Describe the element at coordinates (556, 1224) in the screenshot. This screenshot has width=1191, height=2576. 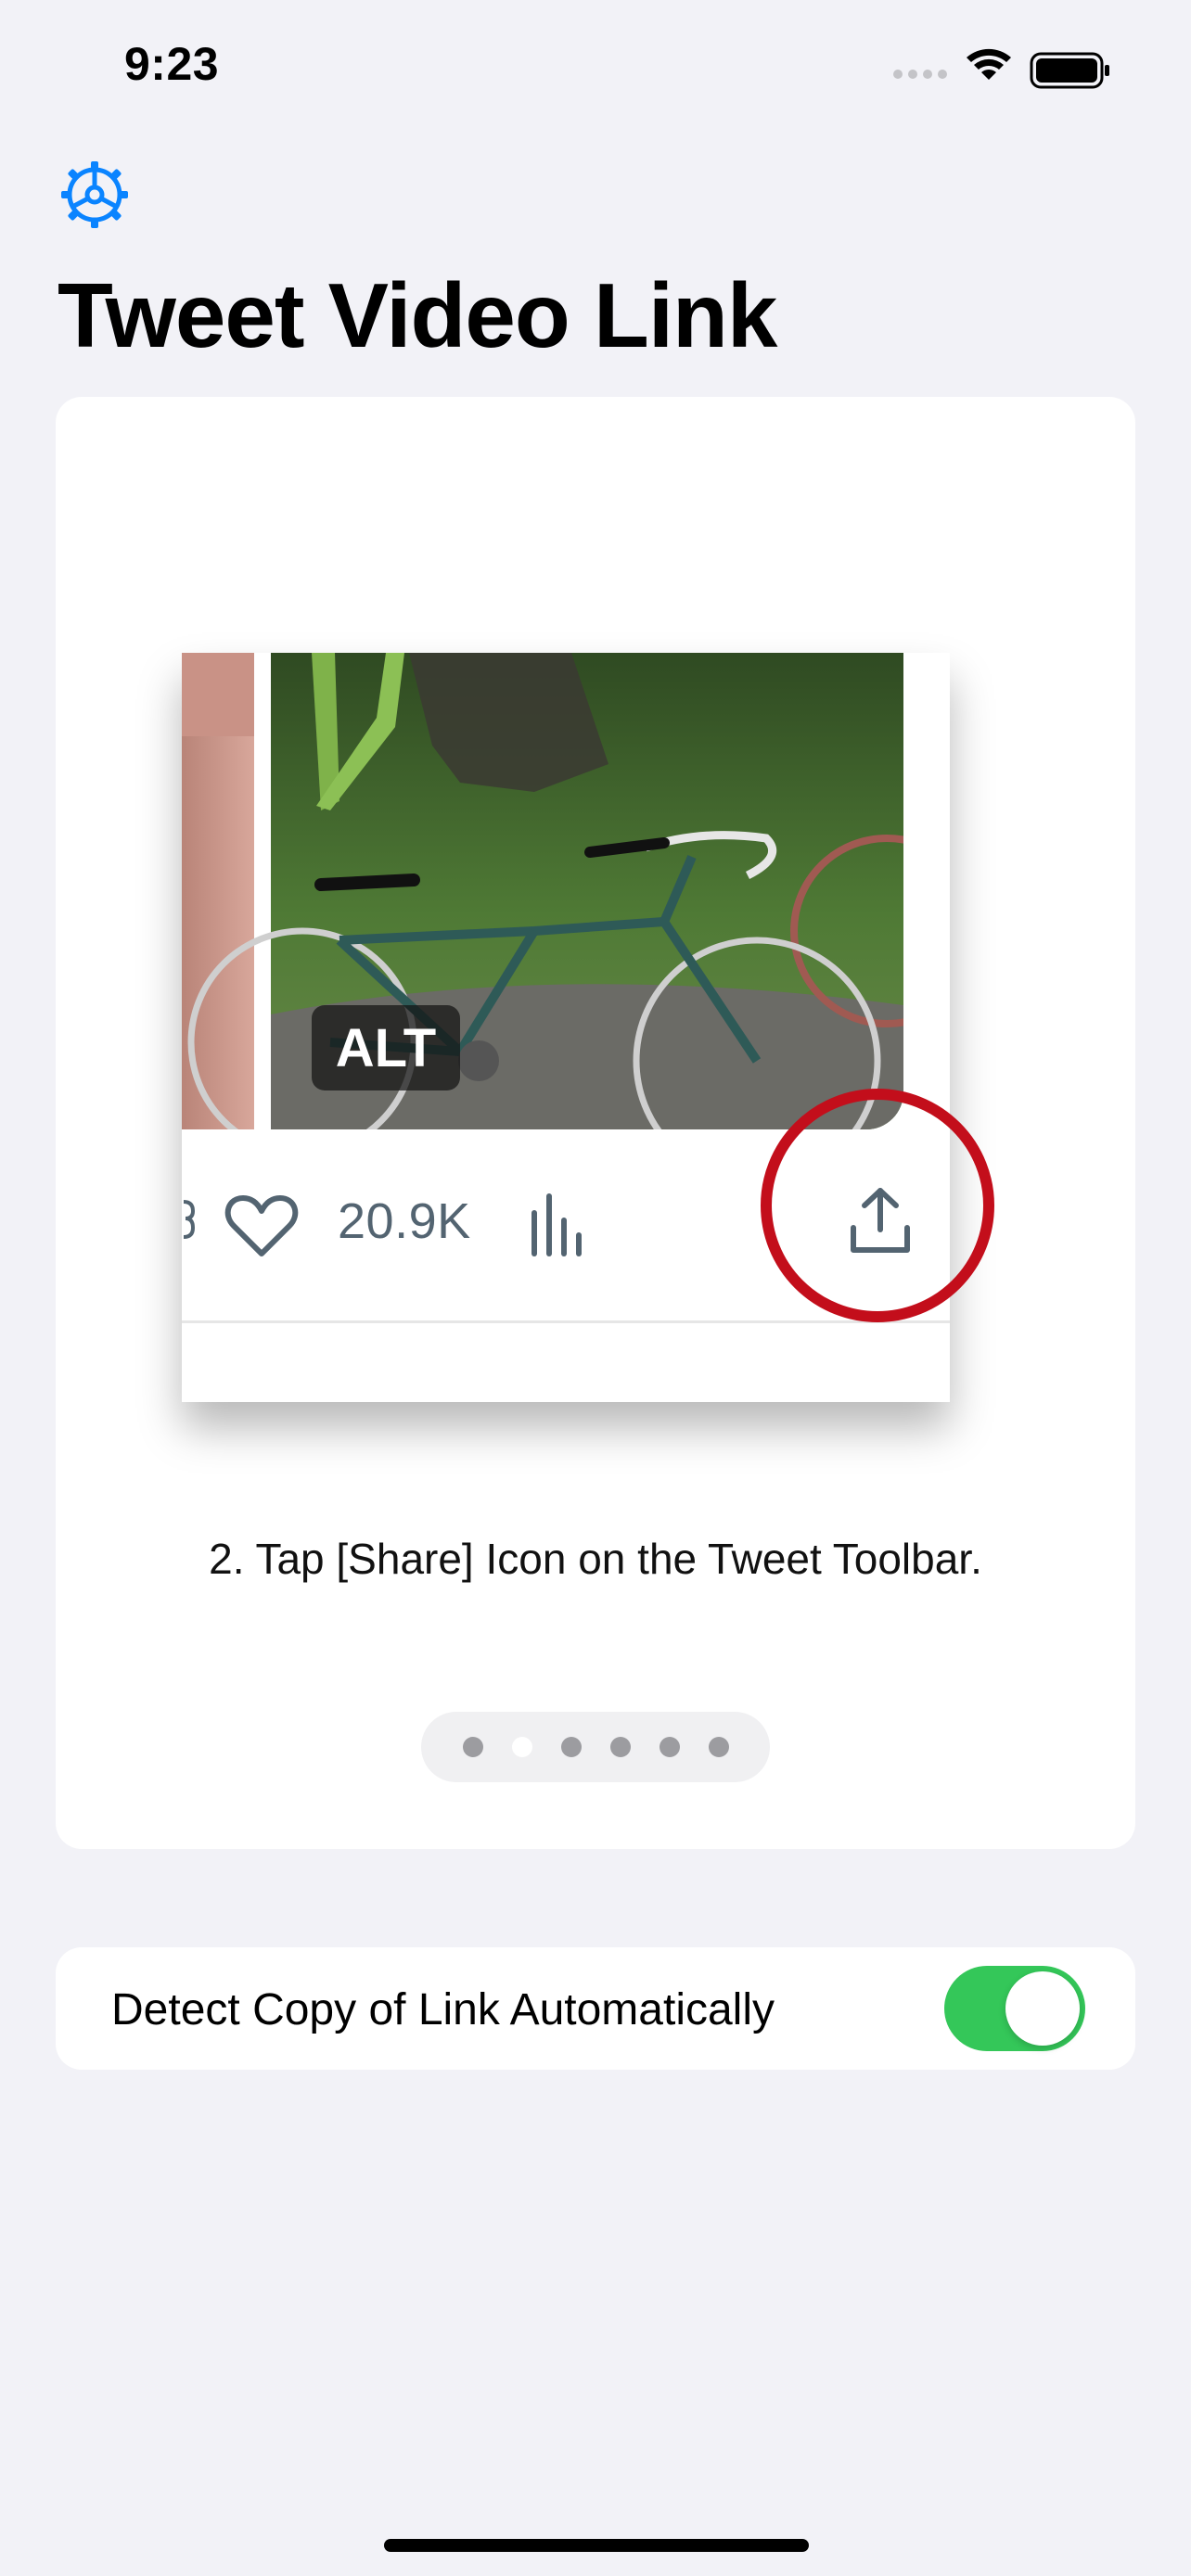
I see `bar-chart-icon` at that location.